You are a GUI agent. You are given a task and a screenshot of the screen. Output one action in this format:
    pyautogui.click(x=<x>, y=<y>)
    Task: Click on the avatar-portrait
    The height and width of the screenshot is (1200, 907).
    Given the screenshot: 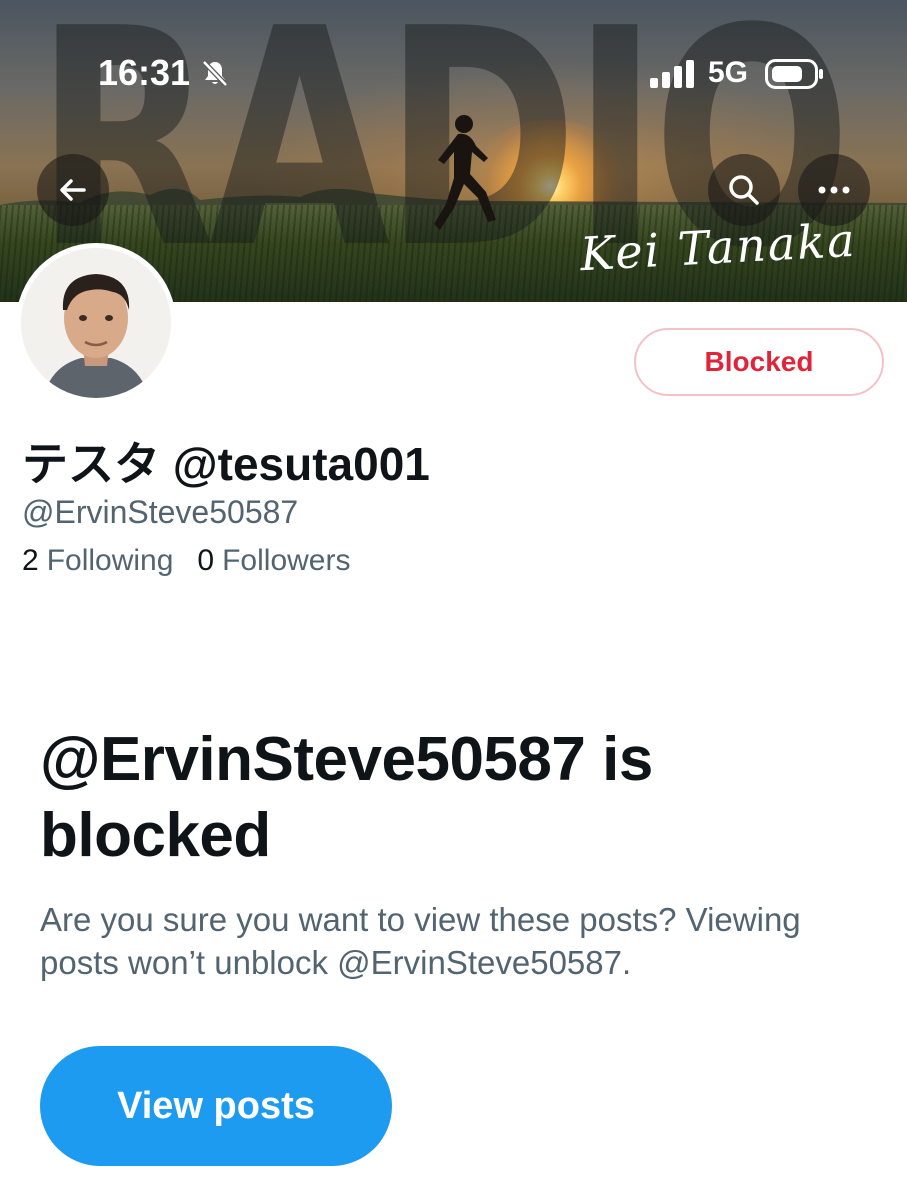 What is the action you would take?
    pyautogui.click(x=96, y=323)
    